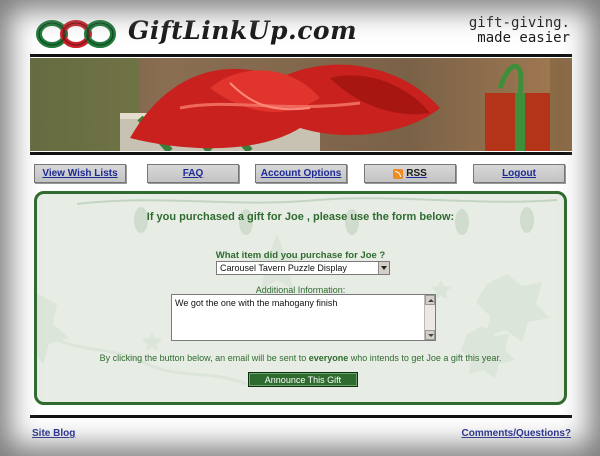  I want to click on scroll-up-arrow-icon, so click(430, 300).